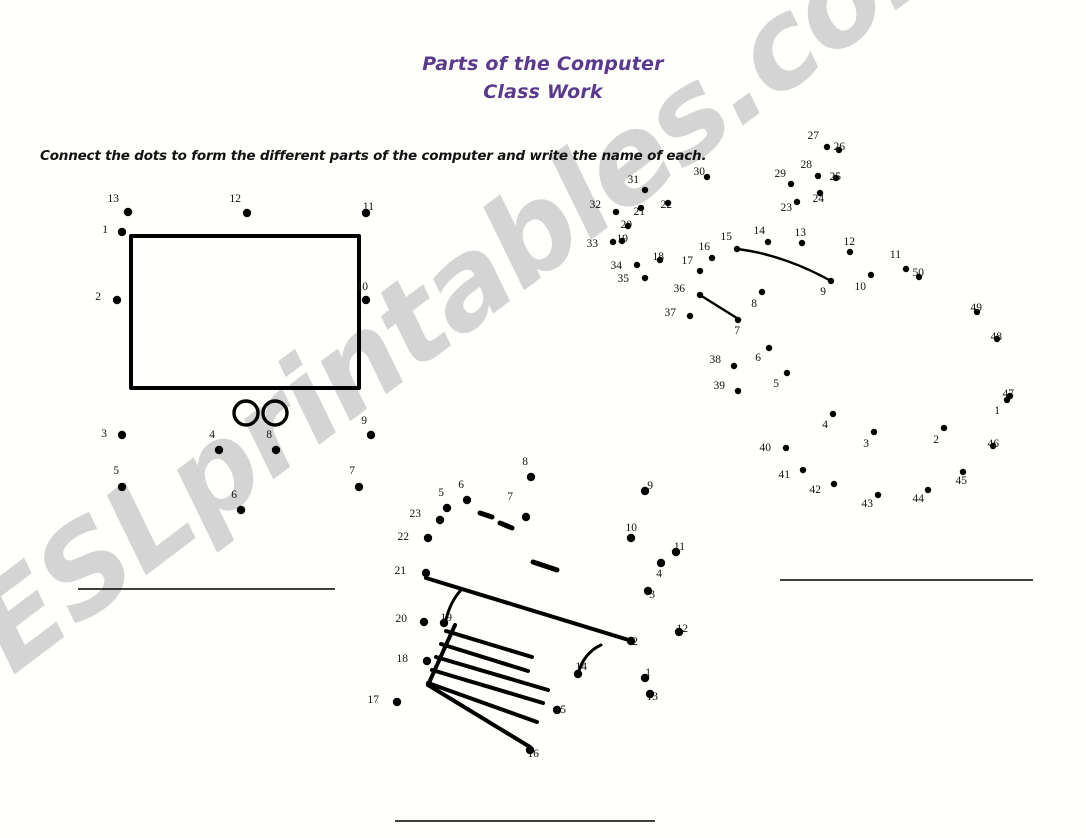 This screenshot has width=1086, height=838. I want to click on mouse-dot-label-3: 3, so click(866, 444).